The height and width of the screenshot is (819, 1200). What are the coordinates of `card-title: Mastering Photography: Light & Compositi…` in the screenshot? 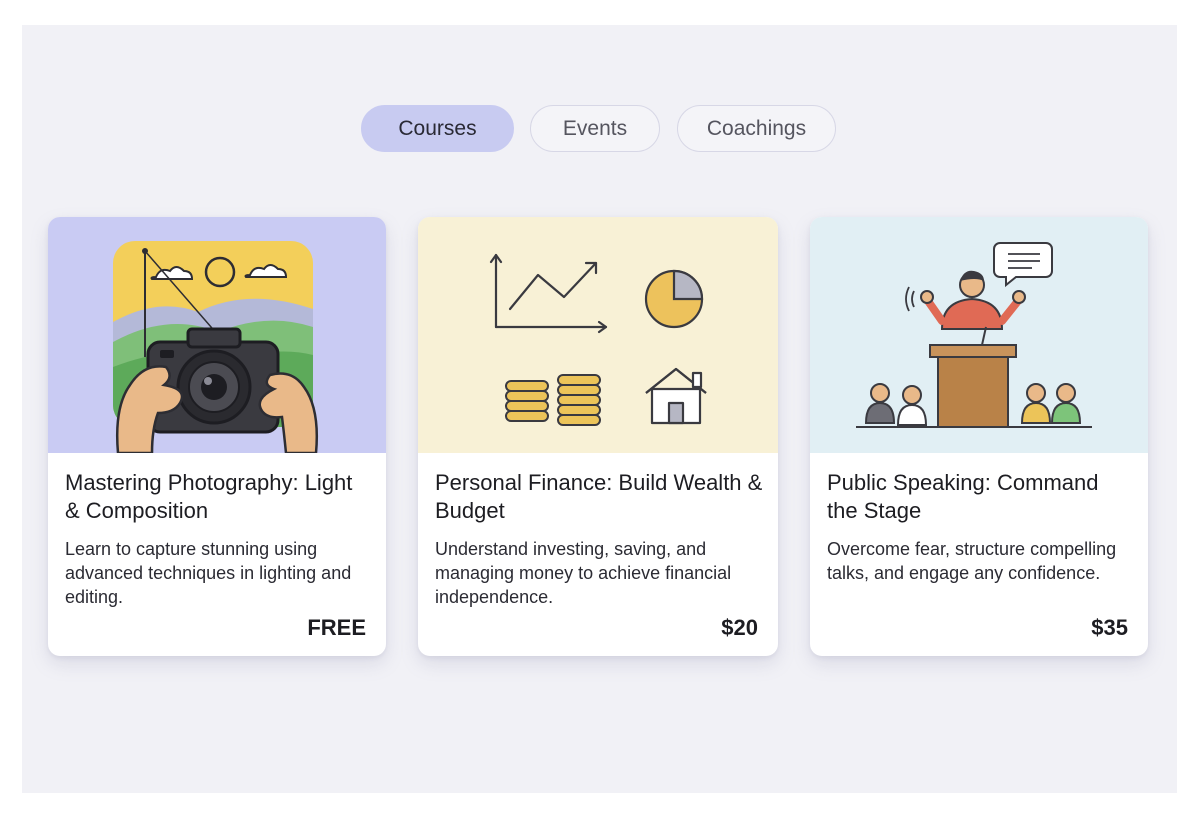 It's located at (209, 496).